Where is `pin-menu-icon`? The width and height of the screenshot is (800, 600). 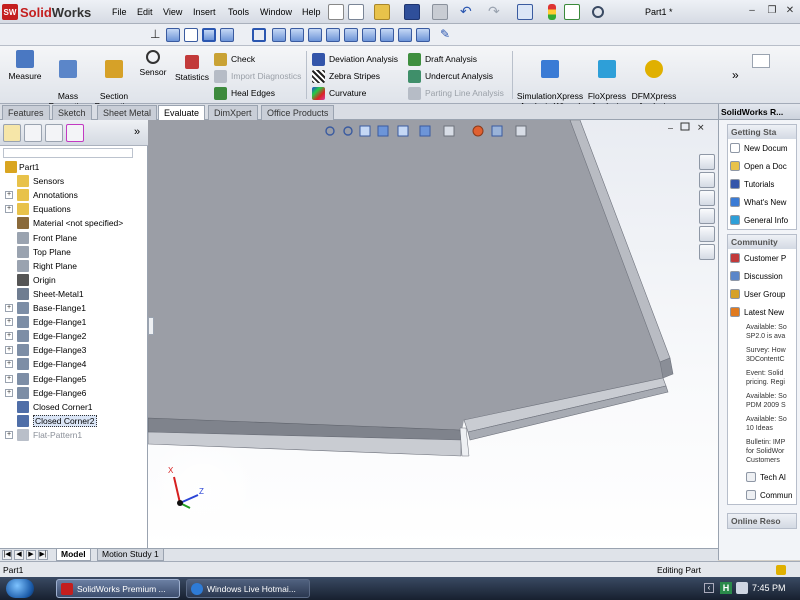
pin-menu-icon is located at coordinates (336, 12).